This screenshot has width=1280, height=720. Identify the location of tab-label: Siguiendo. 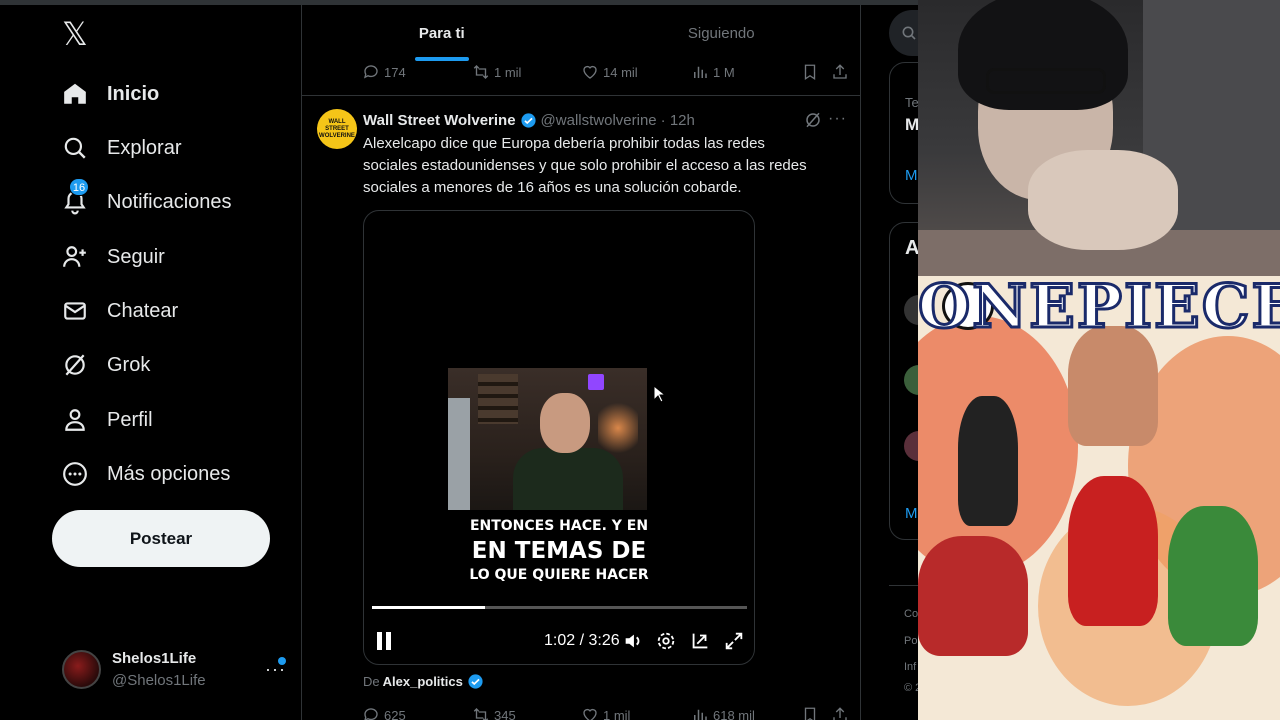
(721, 33).